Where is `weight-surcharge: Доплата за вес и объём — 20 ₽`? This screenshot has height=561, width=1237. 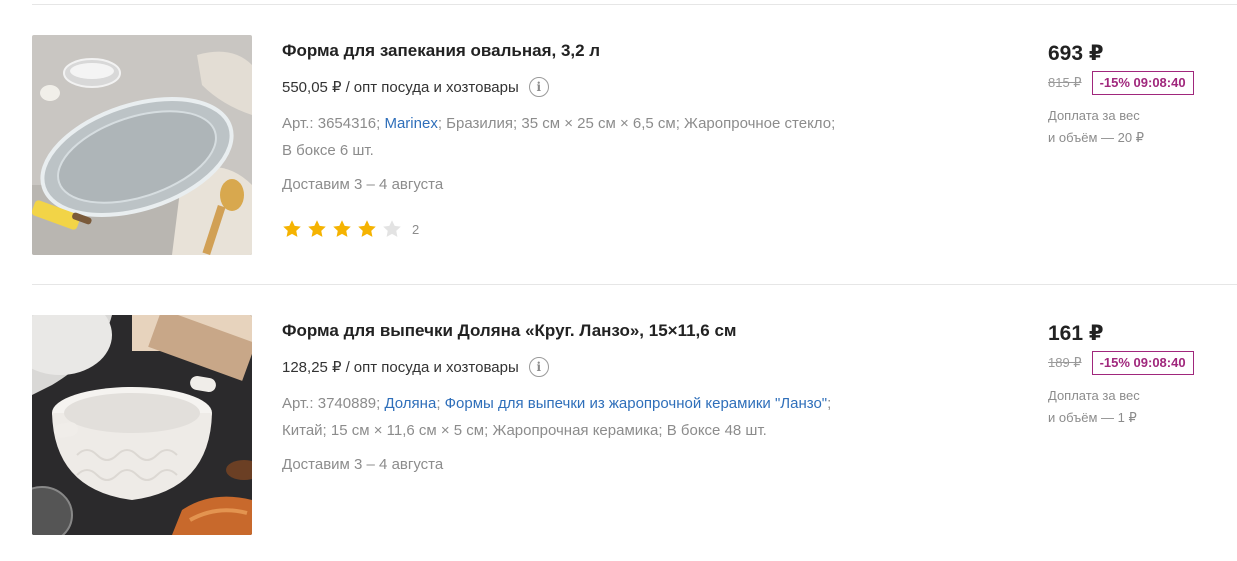 weight-surcharge: Доплата за вес и объём — 20 ₽ is located at coordinates (1142, 127).